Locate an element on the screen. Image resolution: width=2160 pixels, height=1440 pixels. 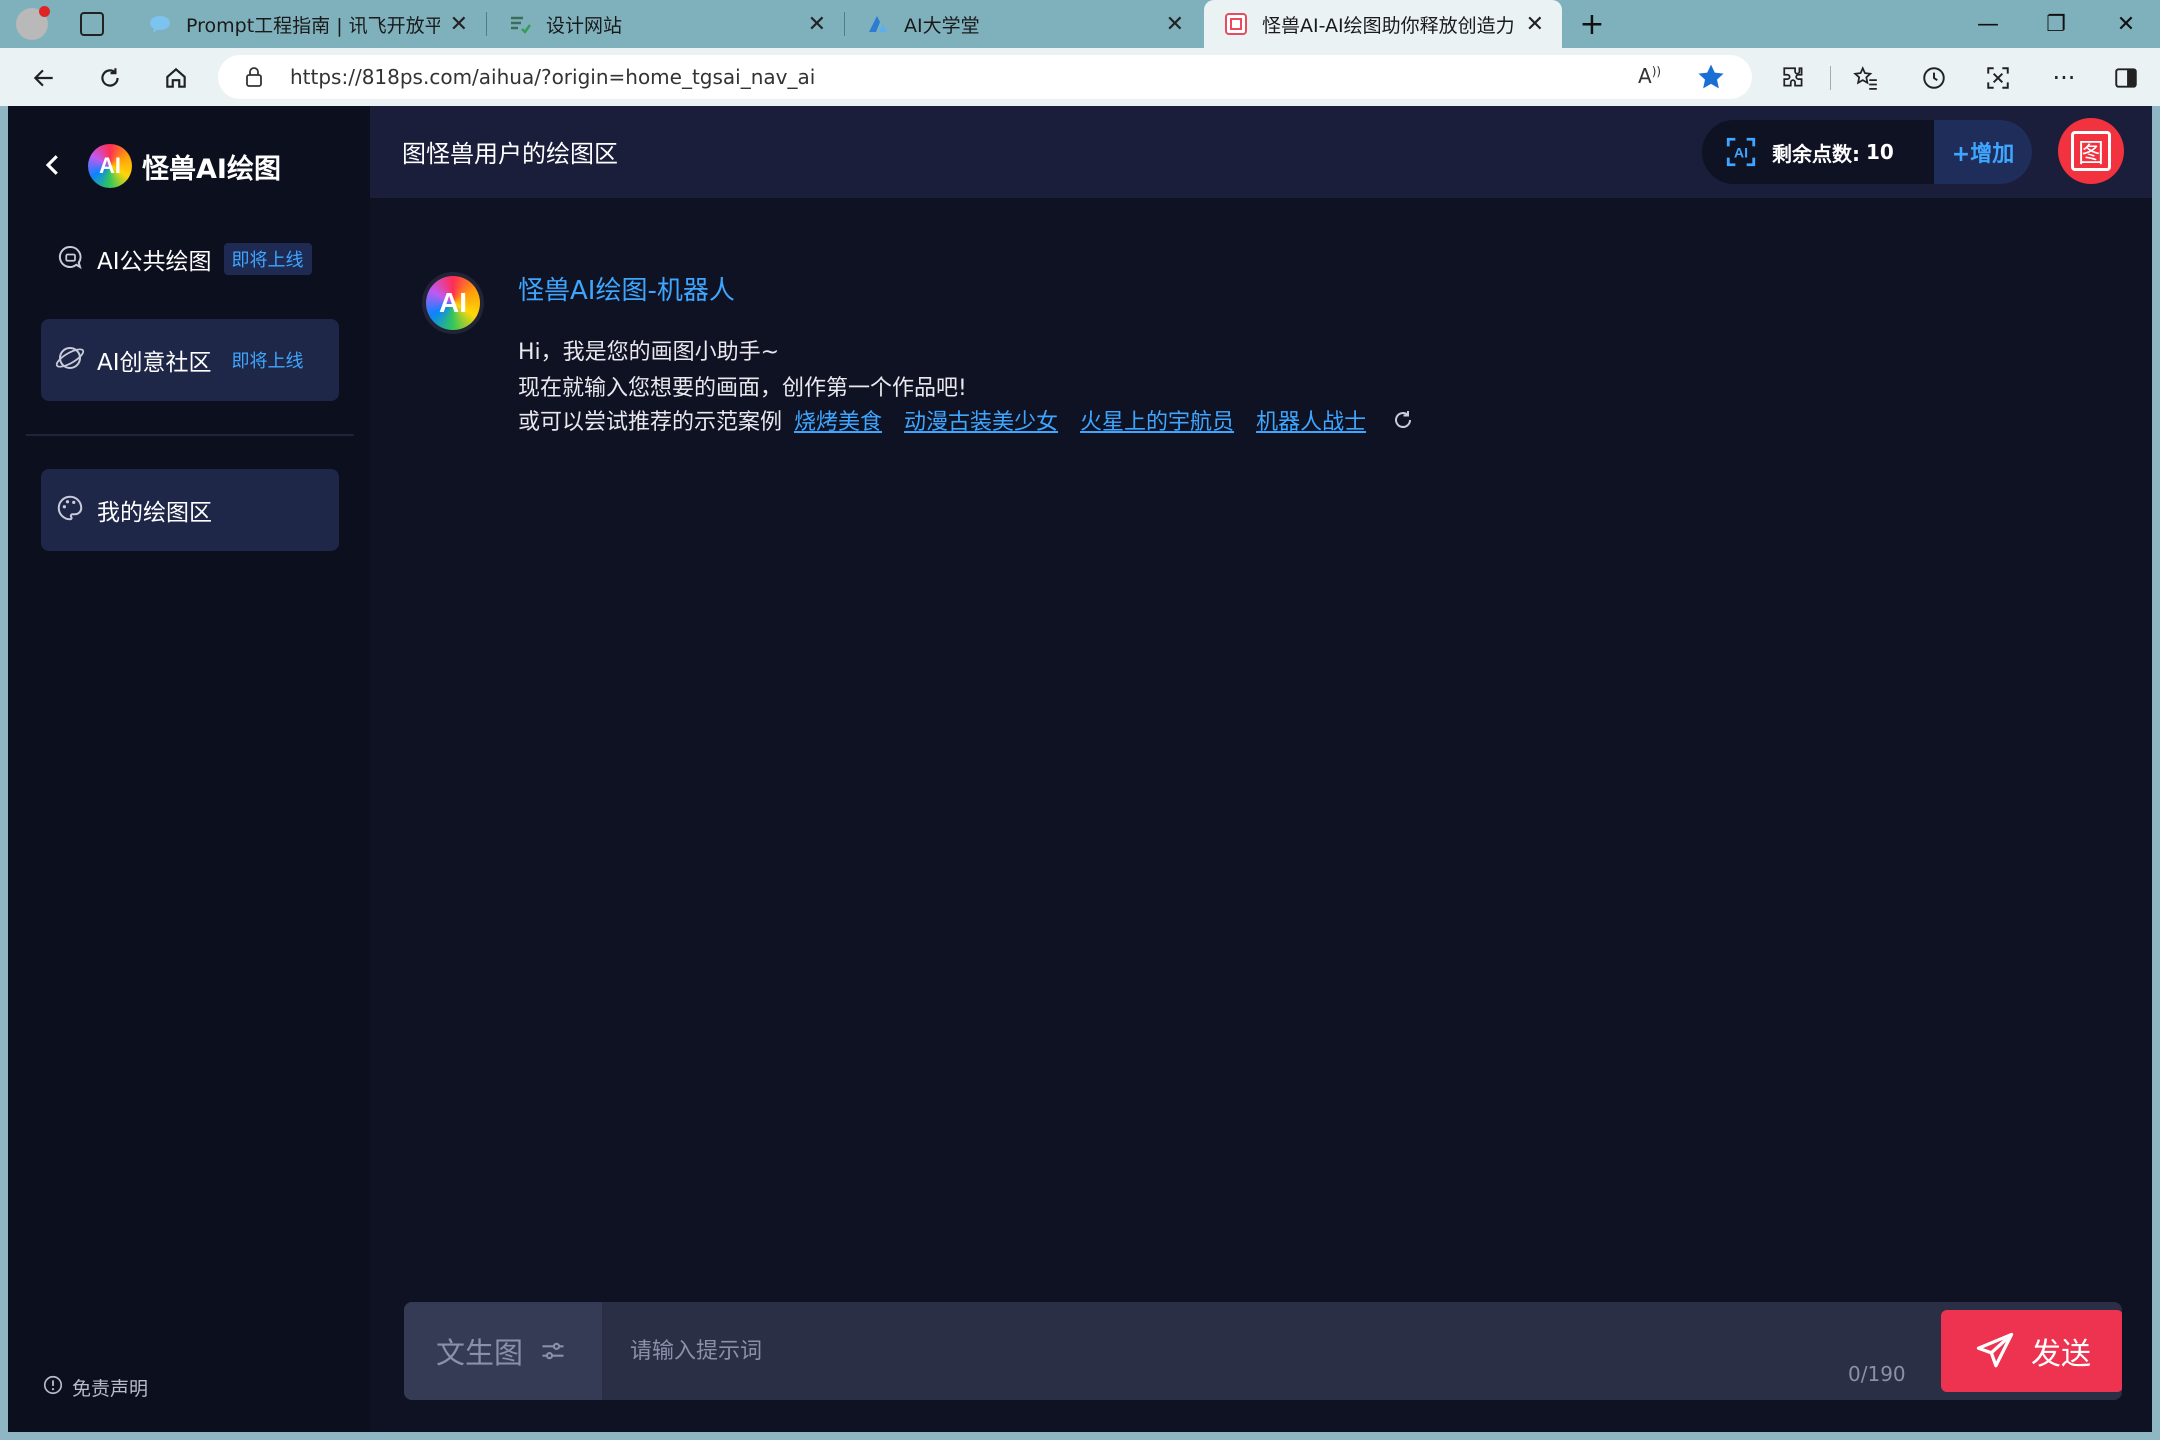
tab-active-guaishou-ai: 怪兽AI-AI绘图助你释放创造力 ✕ is located at coordinates (1383, 24).